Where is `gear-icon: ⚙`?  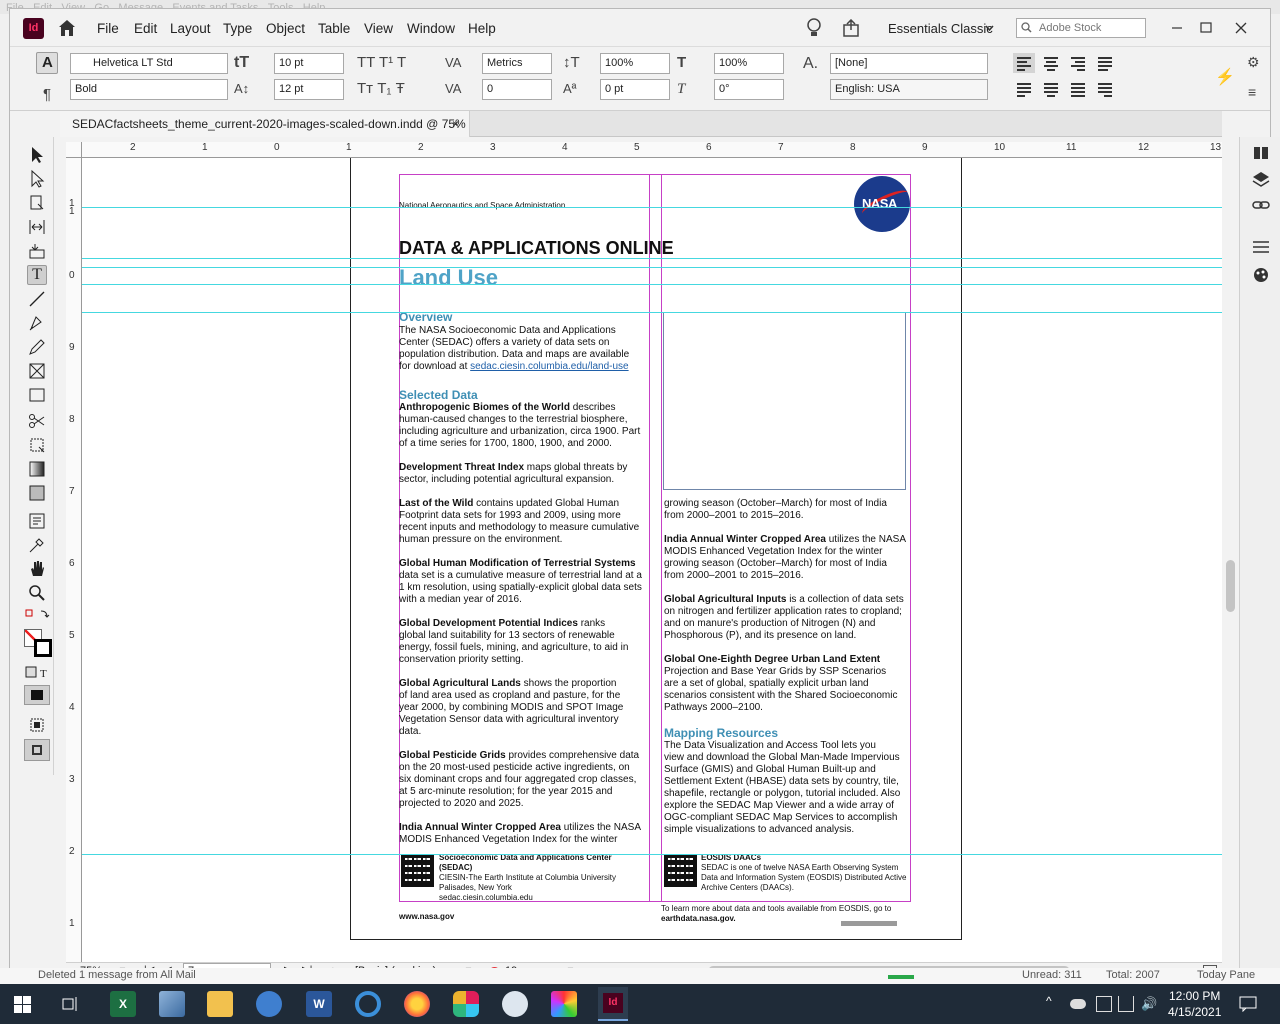
gear-icon: ⚙ is located at coordinates (1253, 62).